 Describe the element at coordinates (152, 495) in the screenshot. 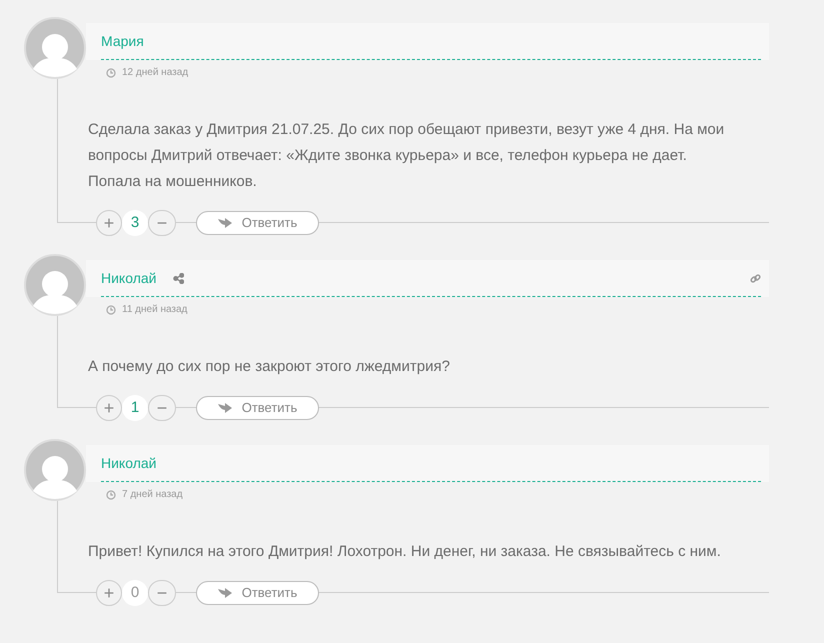

I see `comment-time: 7 дней назад` at that location.